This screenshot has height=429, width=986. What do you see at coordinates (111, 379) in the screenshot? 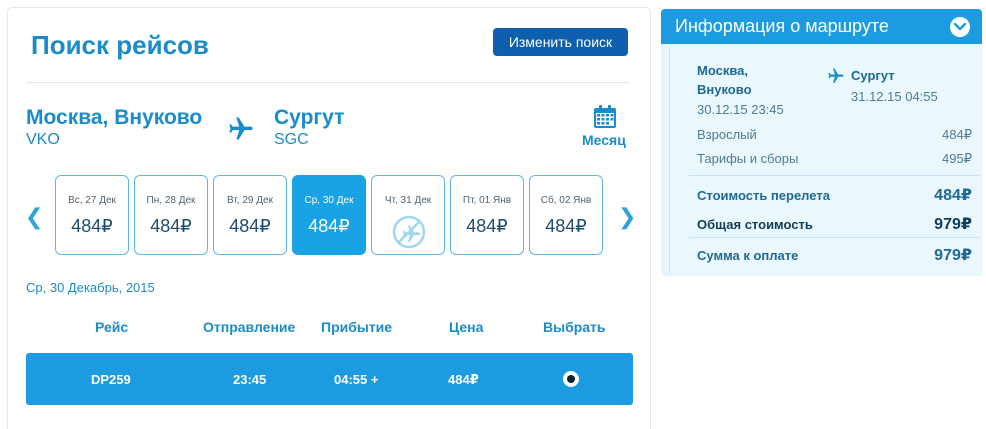
I see `flight-number: DP259` at bounding box center [111, 379].